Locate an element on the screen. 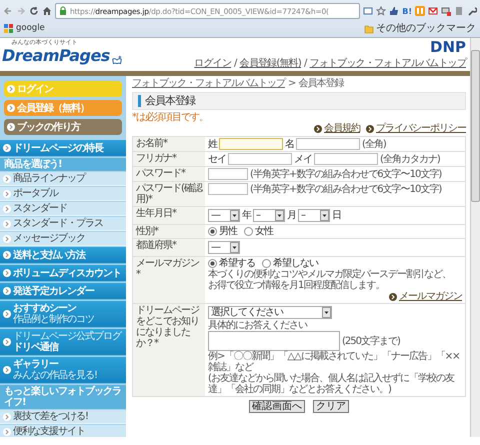 The height and width of the screenshot is (445, 480). text-area is located at coordinates (274, 341).